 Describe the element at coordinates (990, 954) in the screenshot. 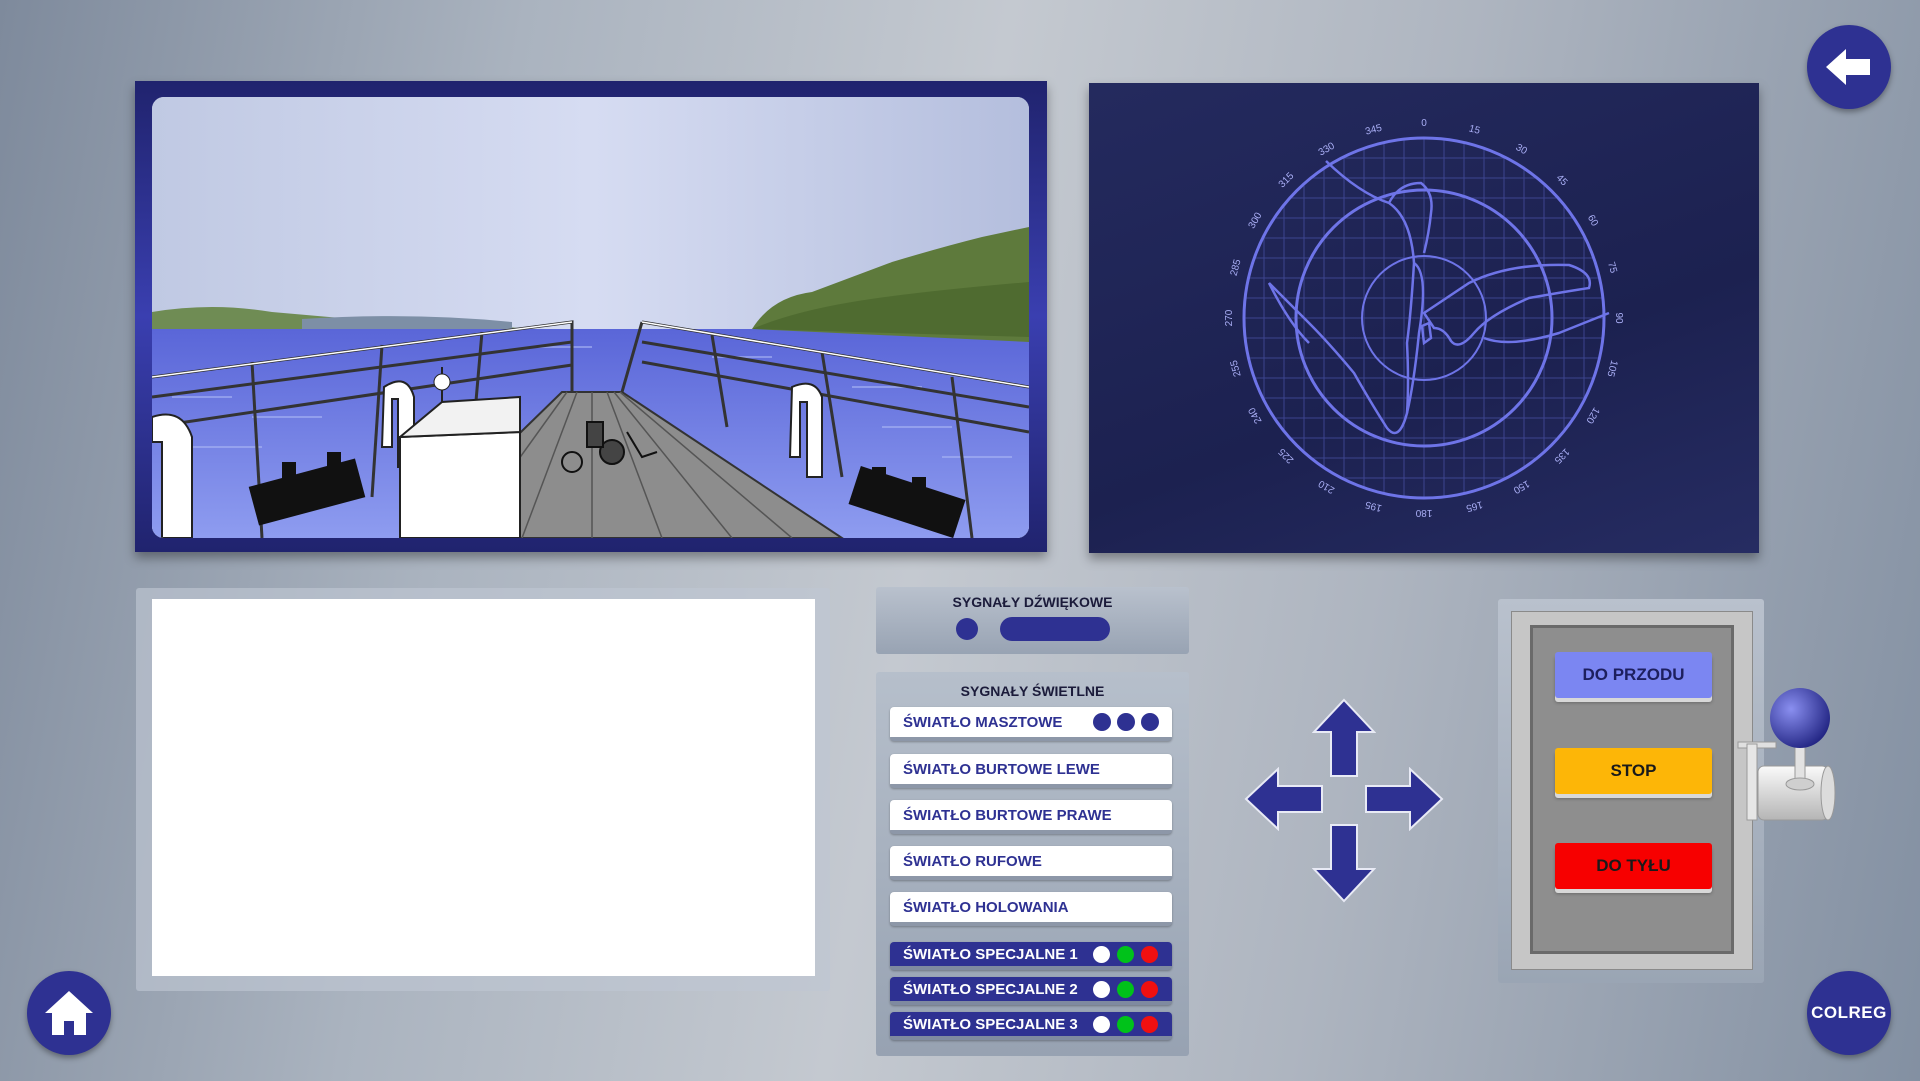

I see `special-light-1-label: ŚWIATŁO SPECJALNE 1` at that location.